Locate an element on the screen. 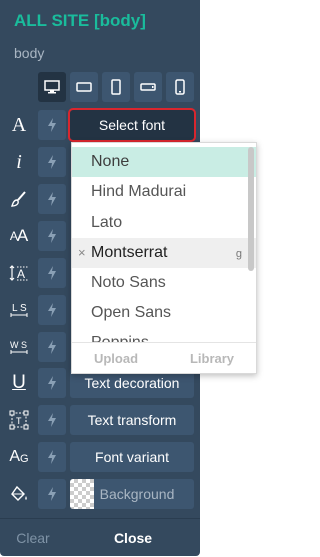 This screenshot has width=320, height=557. font-variant-row: AG Font variant is located at coordinates (100, 457).